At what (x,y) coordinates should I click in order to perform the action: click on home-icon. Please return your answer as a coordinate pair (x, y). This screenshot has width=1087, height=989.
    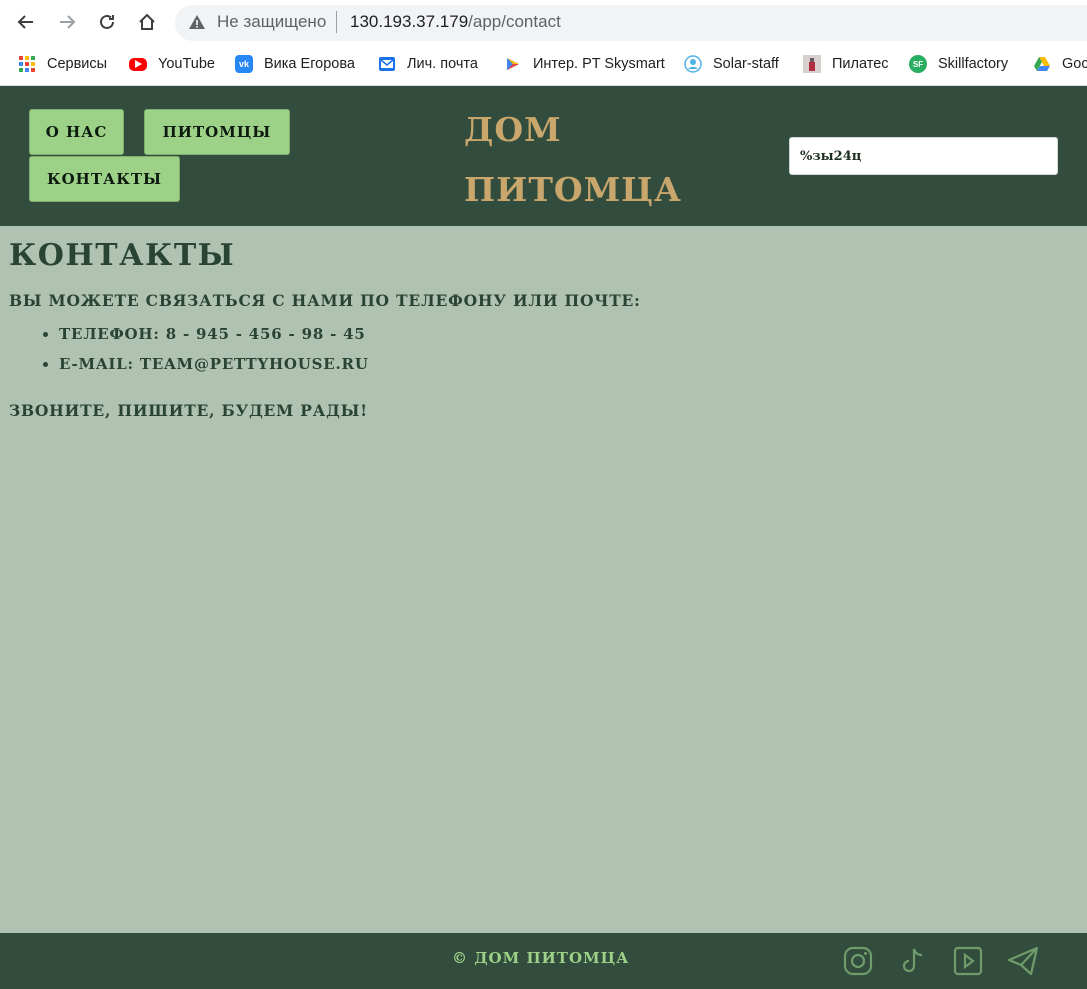
    Looking at the image, I should click on (147, 22).